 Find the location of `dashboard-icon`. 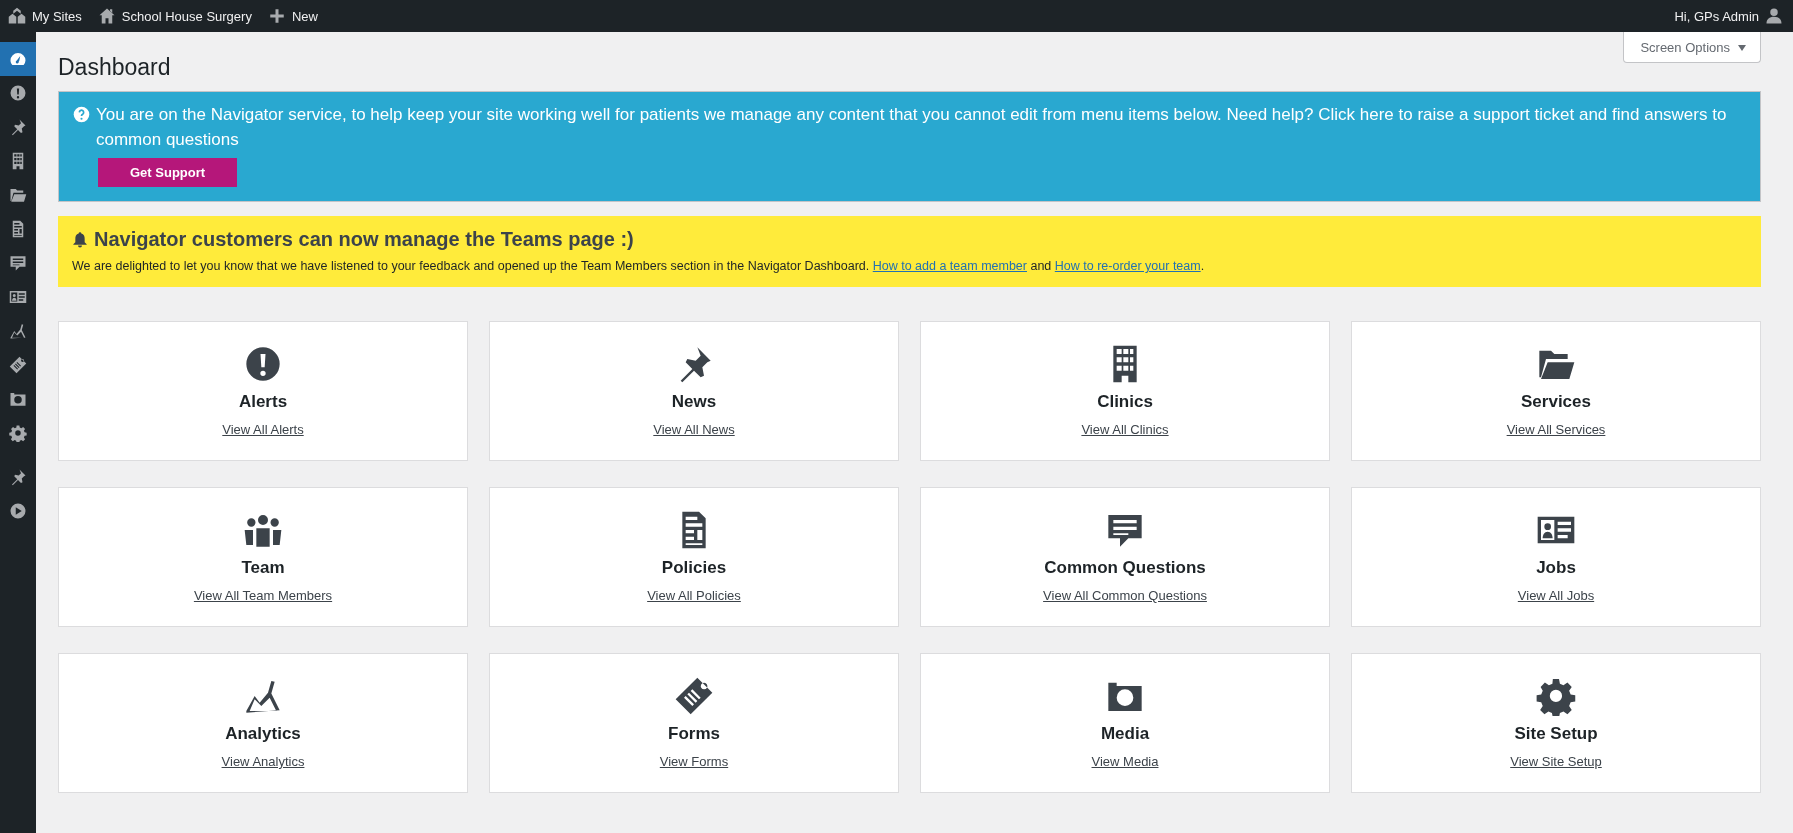

dashboard-icon is located at coordinates (18, 59).